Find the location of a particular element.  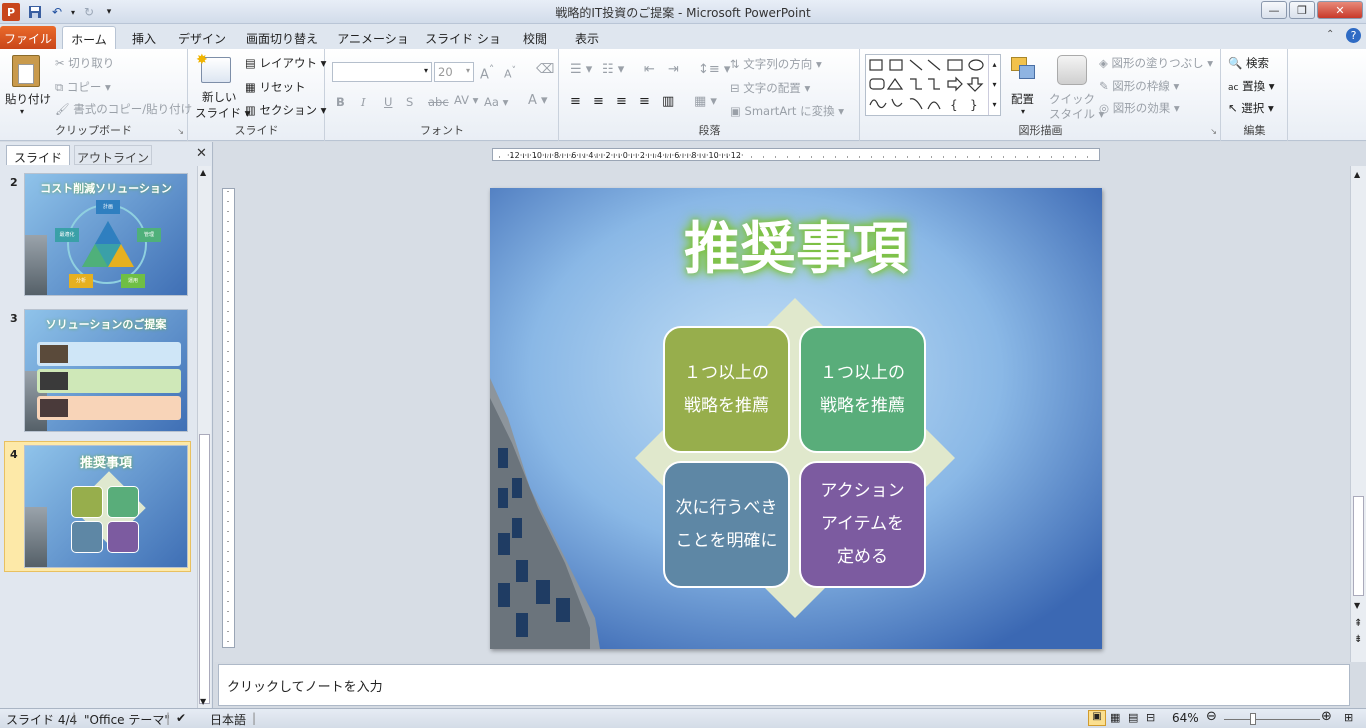

tab-slideshow: スライド ショー is located at coordinates (463, 44).